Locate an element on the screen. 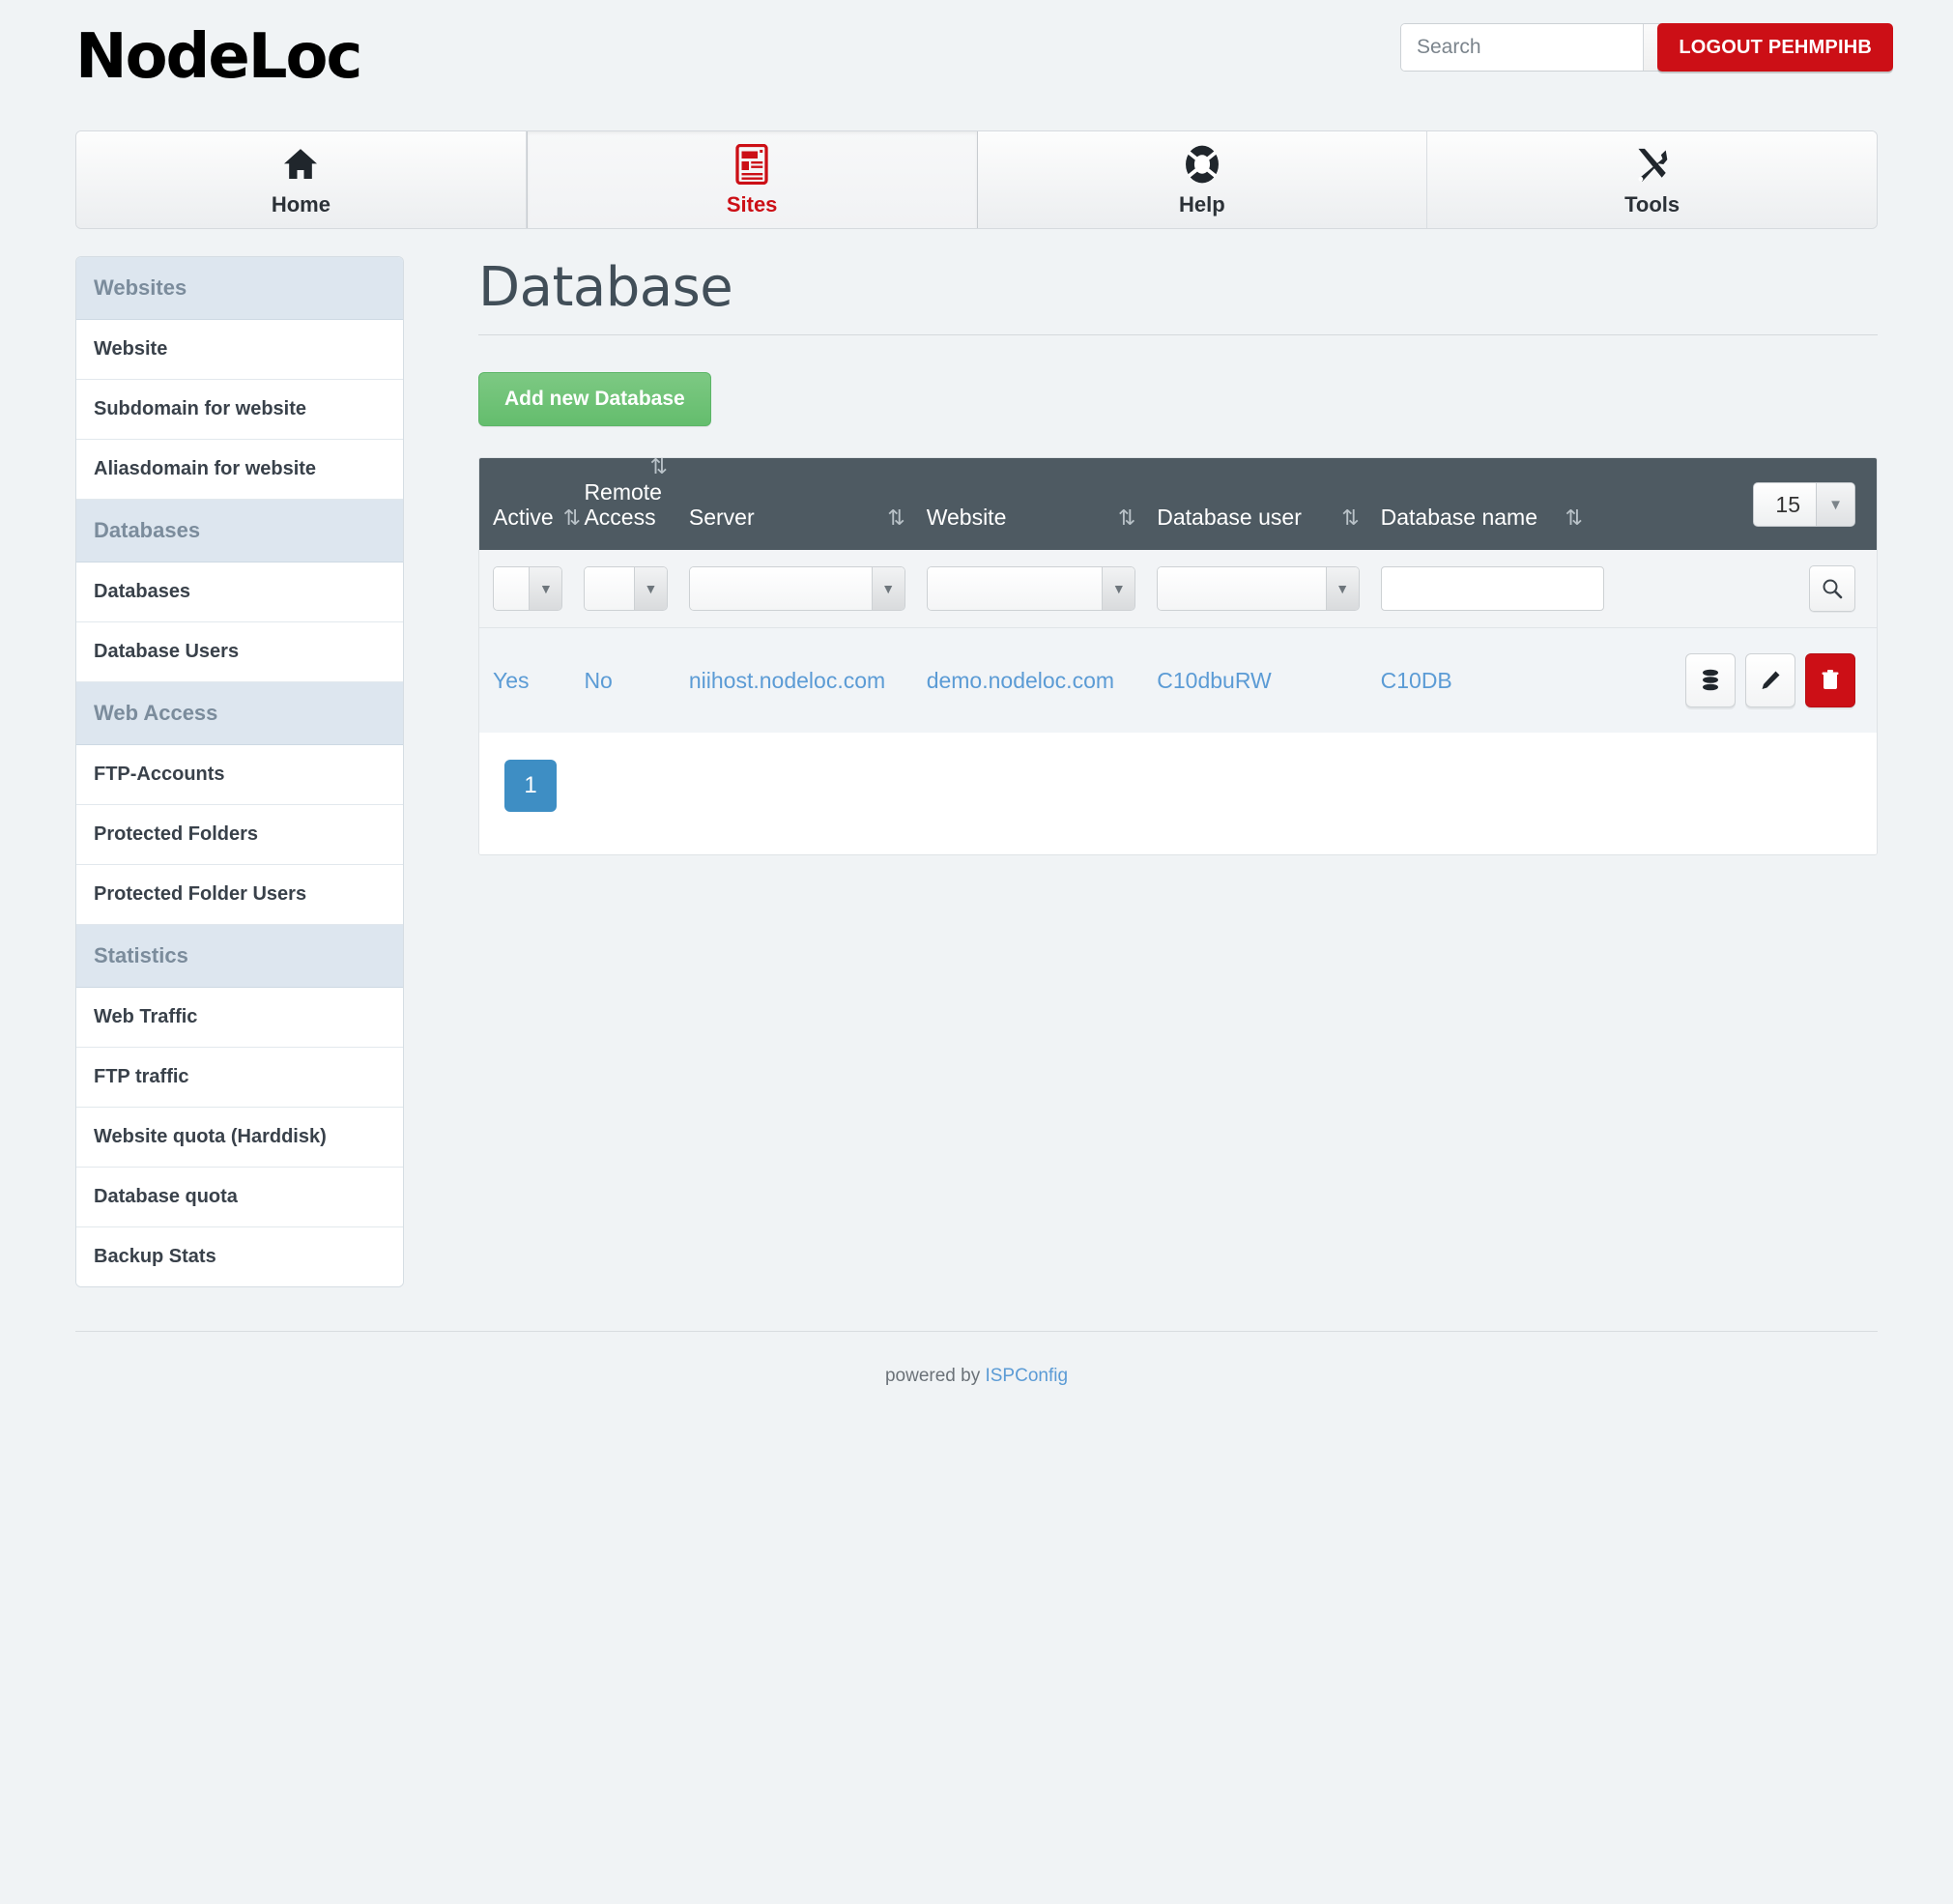 This screenshot has height=1904, width=1953. column-active: Active ⇅ is located at coordinates (532, 505).